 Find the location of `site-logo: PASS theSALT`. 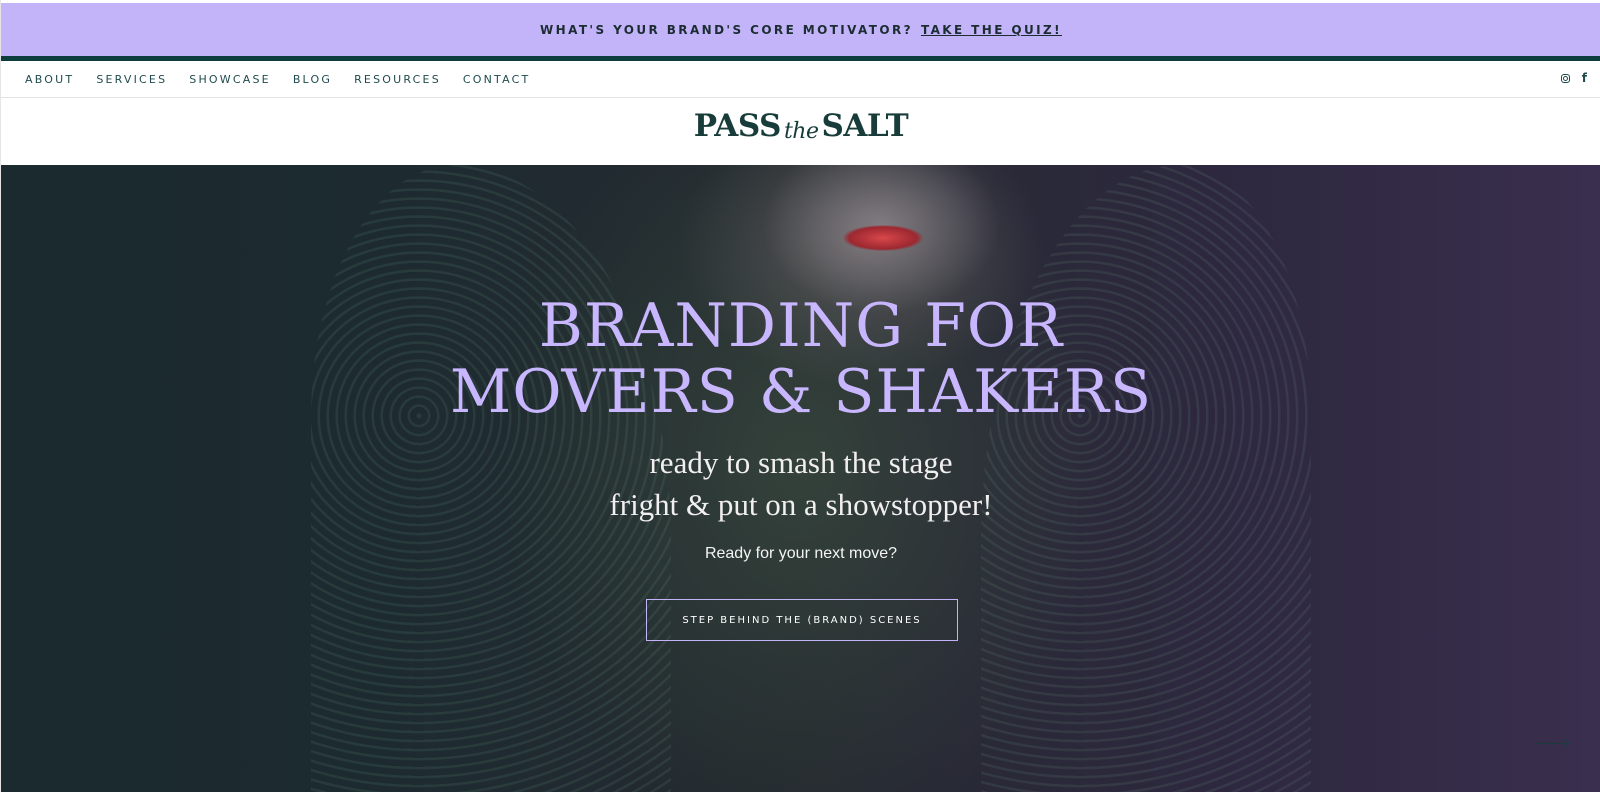

site-logo: PASS theSALT is located at coordinates (800, 126).